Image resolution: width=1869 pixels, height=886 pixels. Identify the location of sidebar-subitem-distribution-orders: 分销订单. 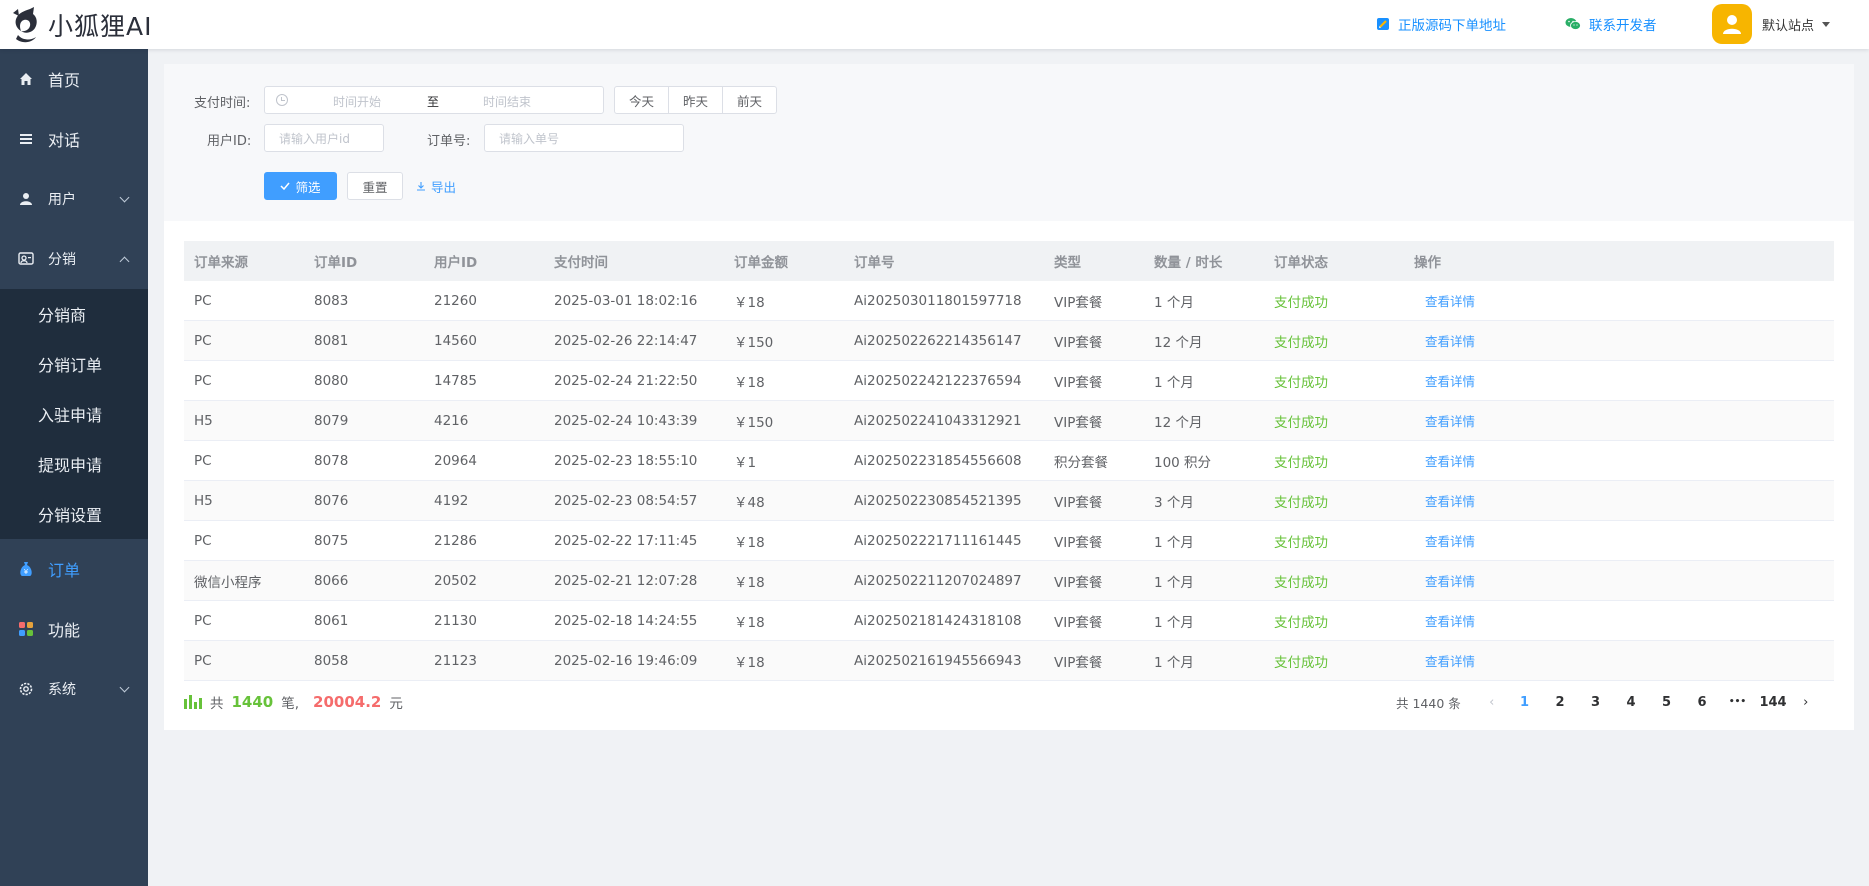
(74, 364).